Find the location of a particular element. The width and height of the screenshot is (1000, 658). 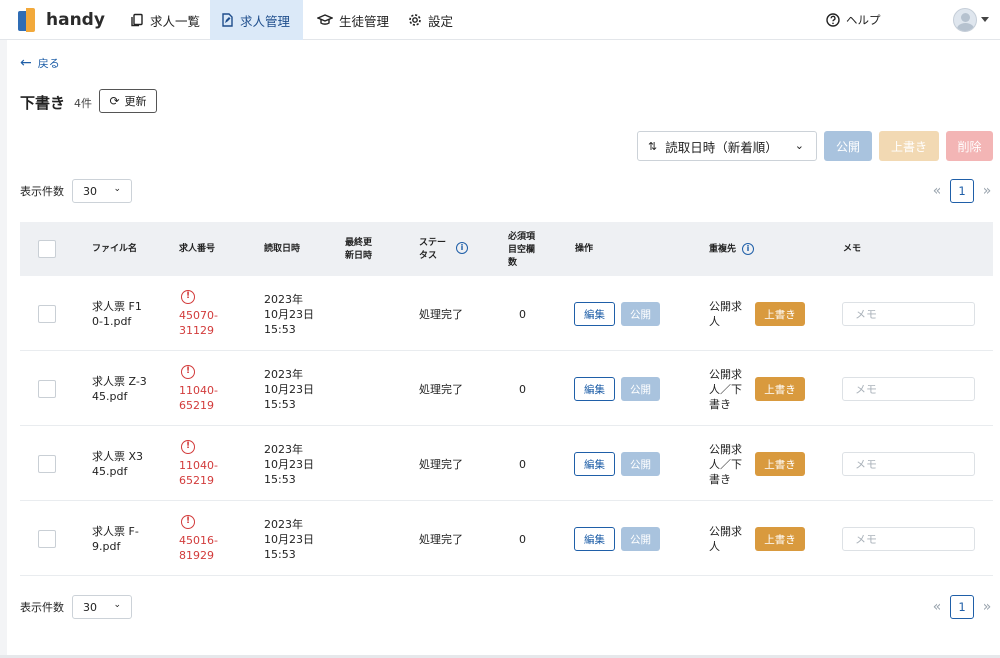

header-file-name: ファイル名 is located at coordinates (115, 249).